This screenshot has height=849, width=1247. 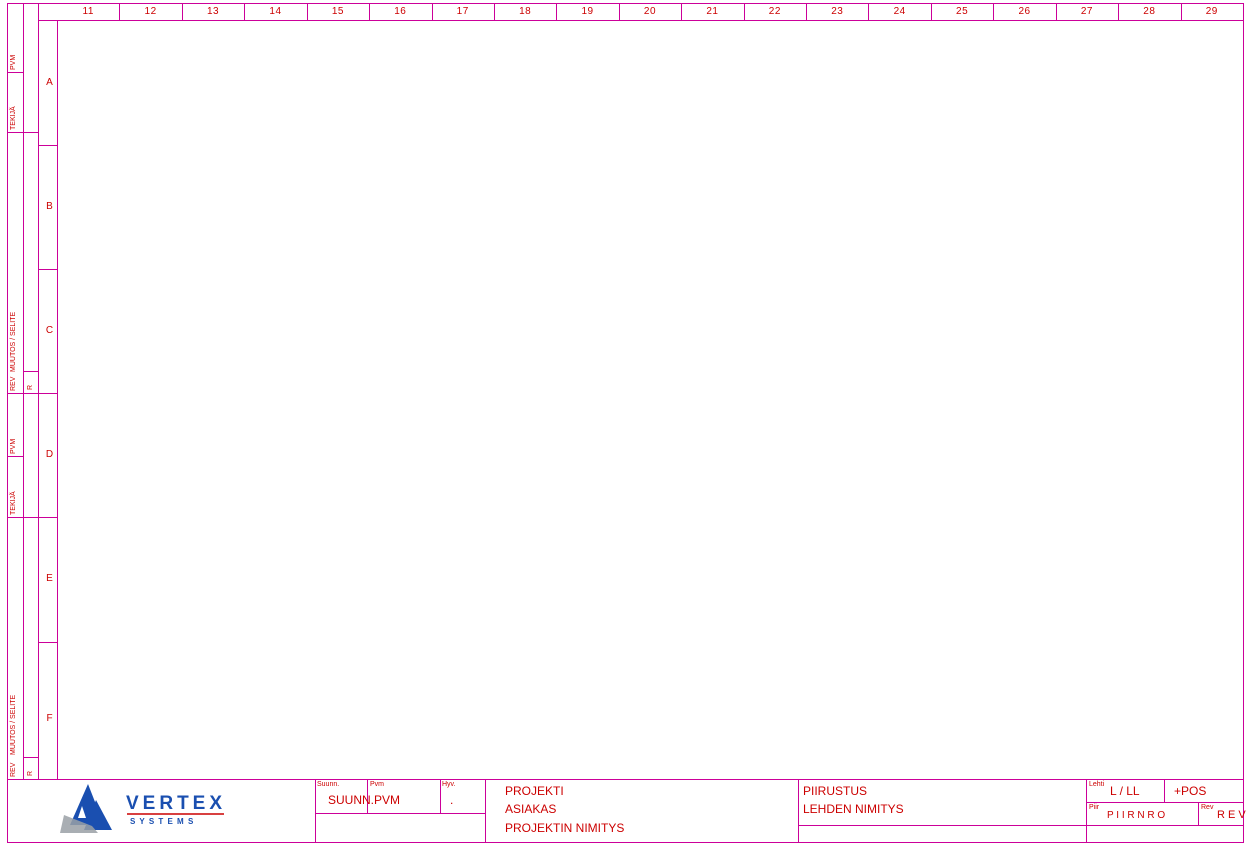 What do you see at coordinates (1149, 11) in the screenshot?
I see `column-number-28: 28` at bounding box center [1149, 11].